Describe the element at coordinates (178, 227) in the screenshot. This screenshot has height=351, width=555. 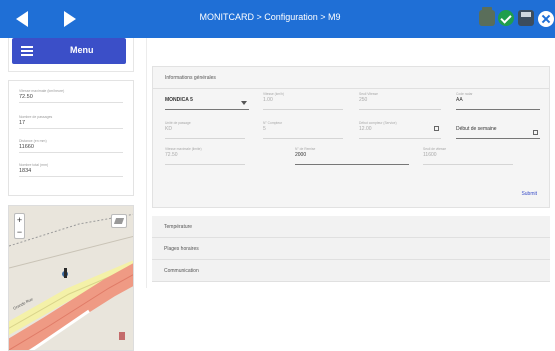
I see `accordion-label: Température` at that location.